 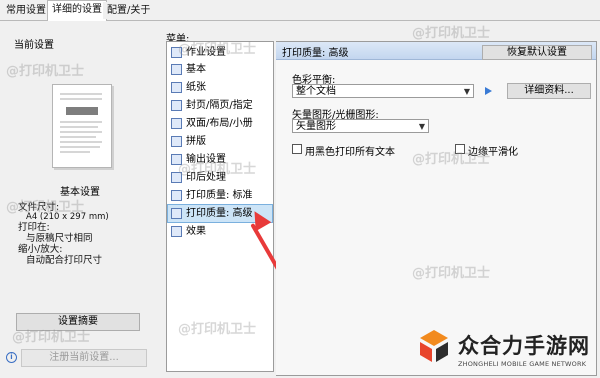 I want to click on black-text-label: 用黑色打印所有文本, so click(x=350, y=152).